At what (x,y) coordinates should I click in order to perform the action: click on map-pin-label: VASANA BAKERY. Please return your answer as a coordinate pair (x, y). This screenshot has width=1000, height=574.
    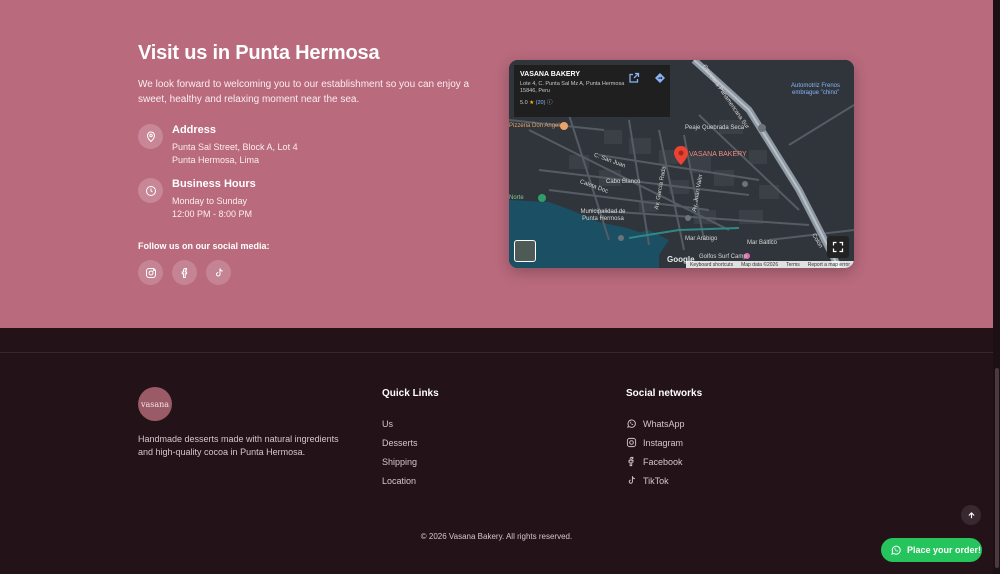
    Looking at the image, I should click on (718, 154).